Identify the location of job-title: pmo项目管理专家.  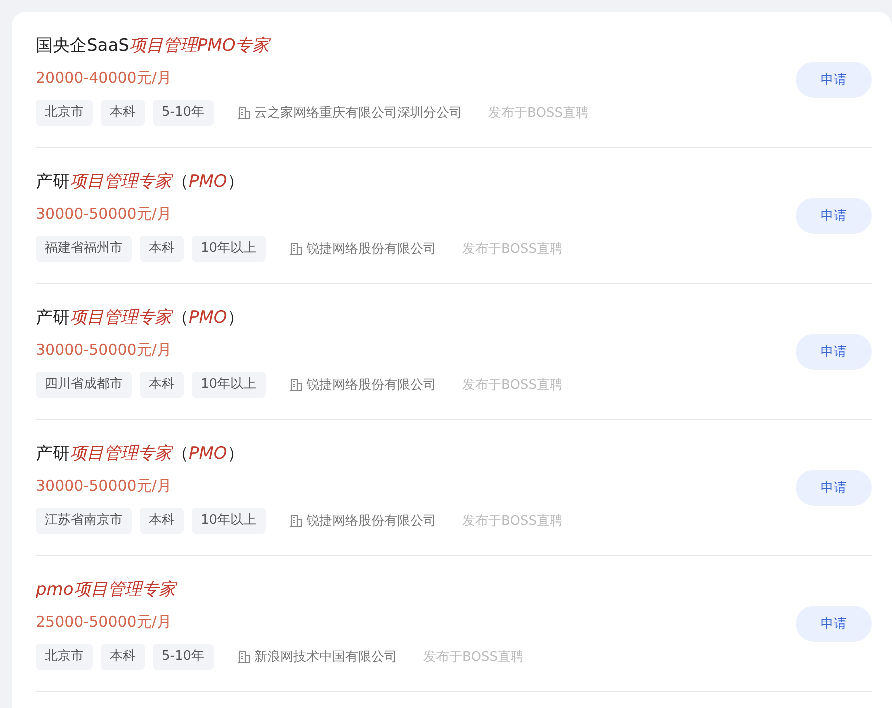
(416, 590).